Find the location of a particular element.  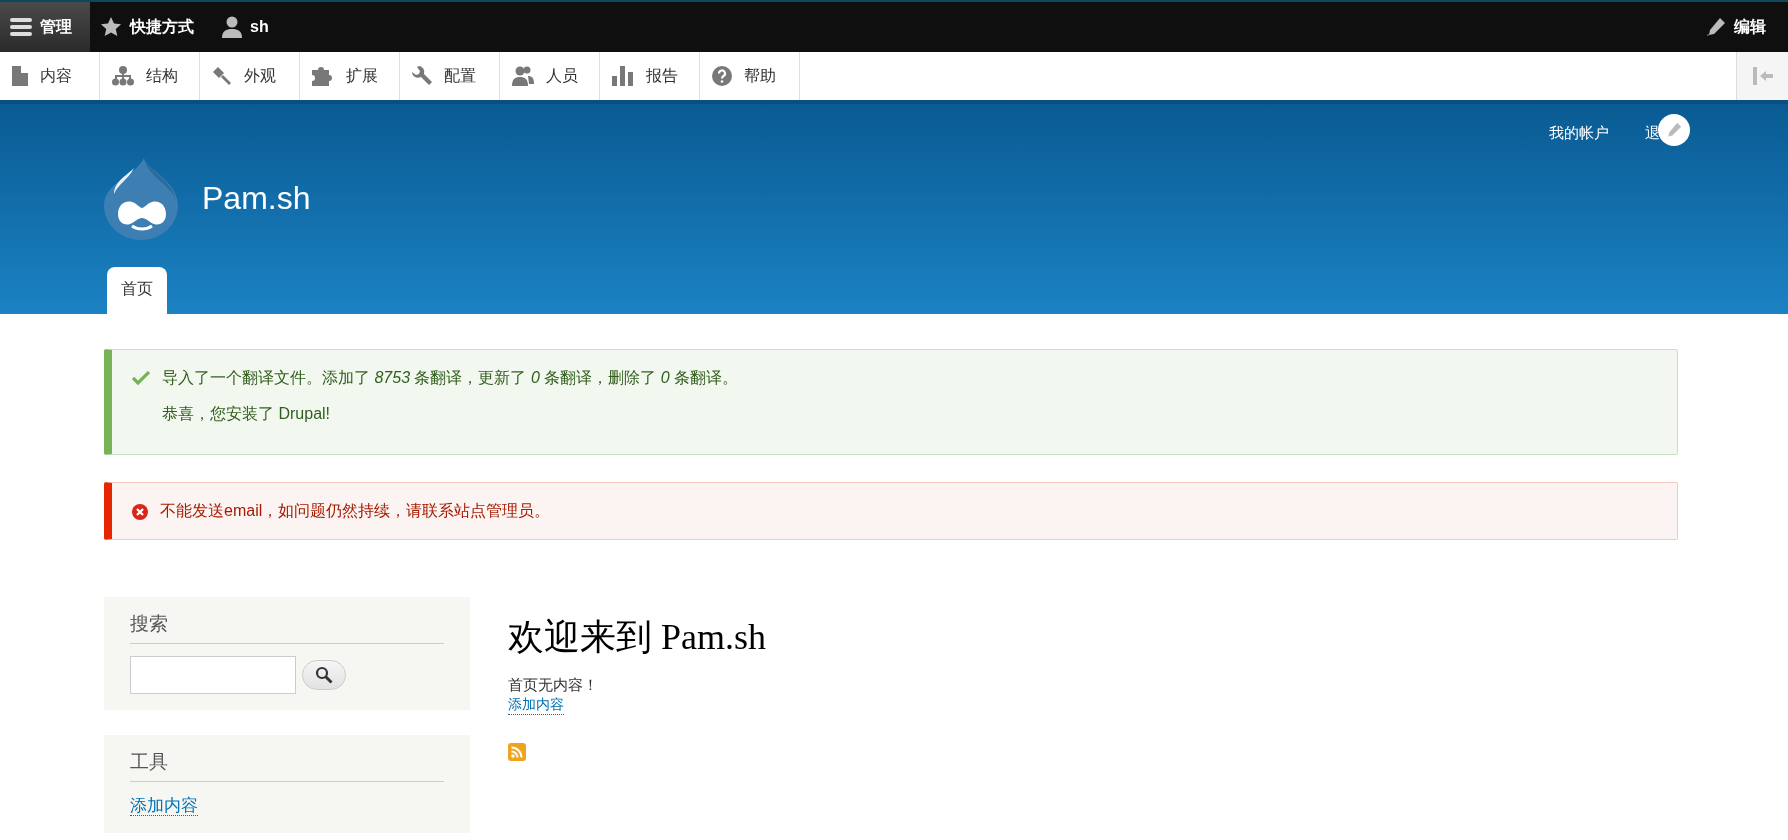

message-text: 恭喜，您安装了 Drupal! is located at coordinates (247, 414).